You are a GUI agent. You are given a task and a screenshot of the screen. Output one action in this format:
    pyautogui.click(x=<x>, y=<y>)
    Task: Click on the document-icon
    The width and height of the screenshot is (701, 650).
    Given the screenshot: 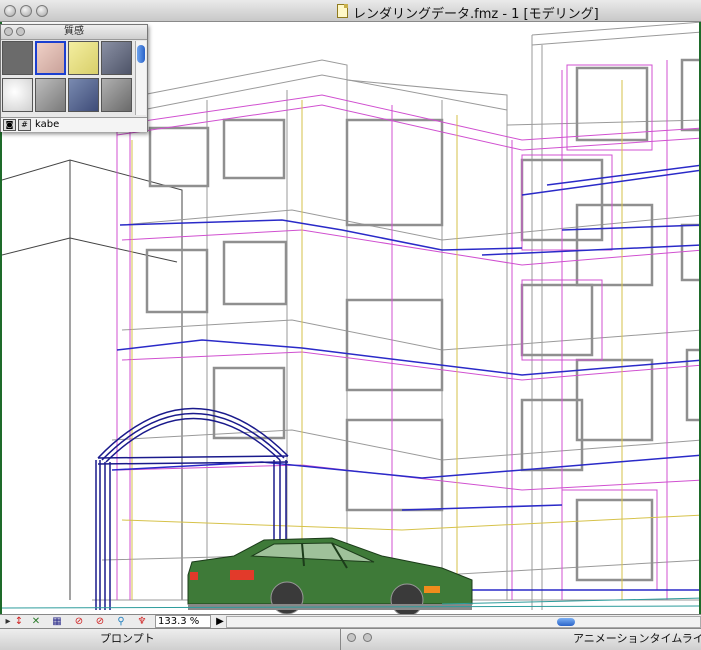 What is the action you would take?
    pyautogui.click(x=342, y=11)
    